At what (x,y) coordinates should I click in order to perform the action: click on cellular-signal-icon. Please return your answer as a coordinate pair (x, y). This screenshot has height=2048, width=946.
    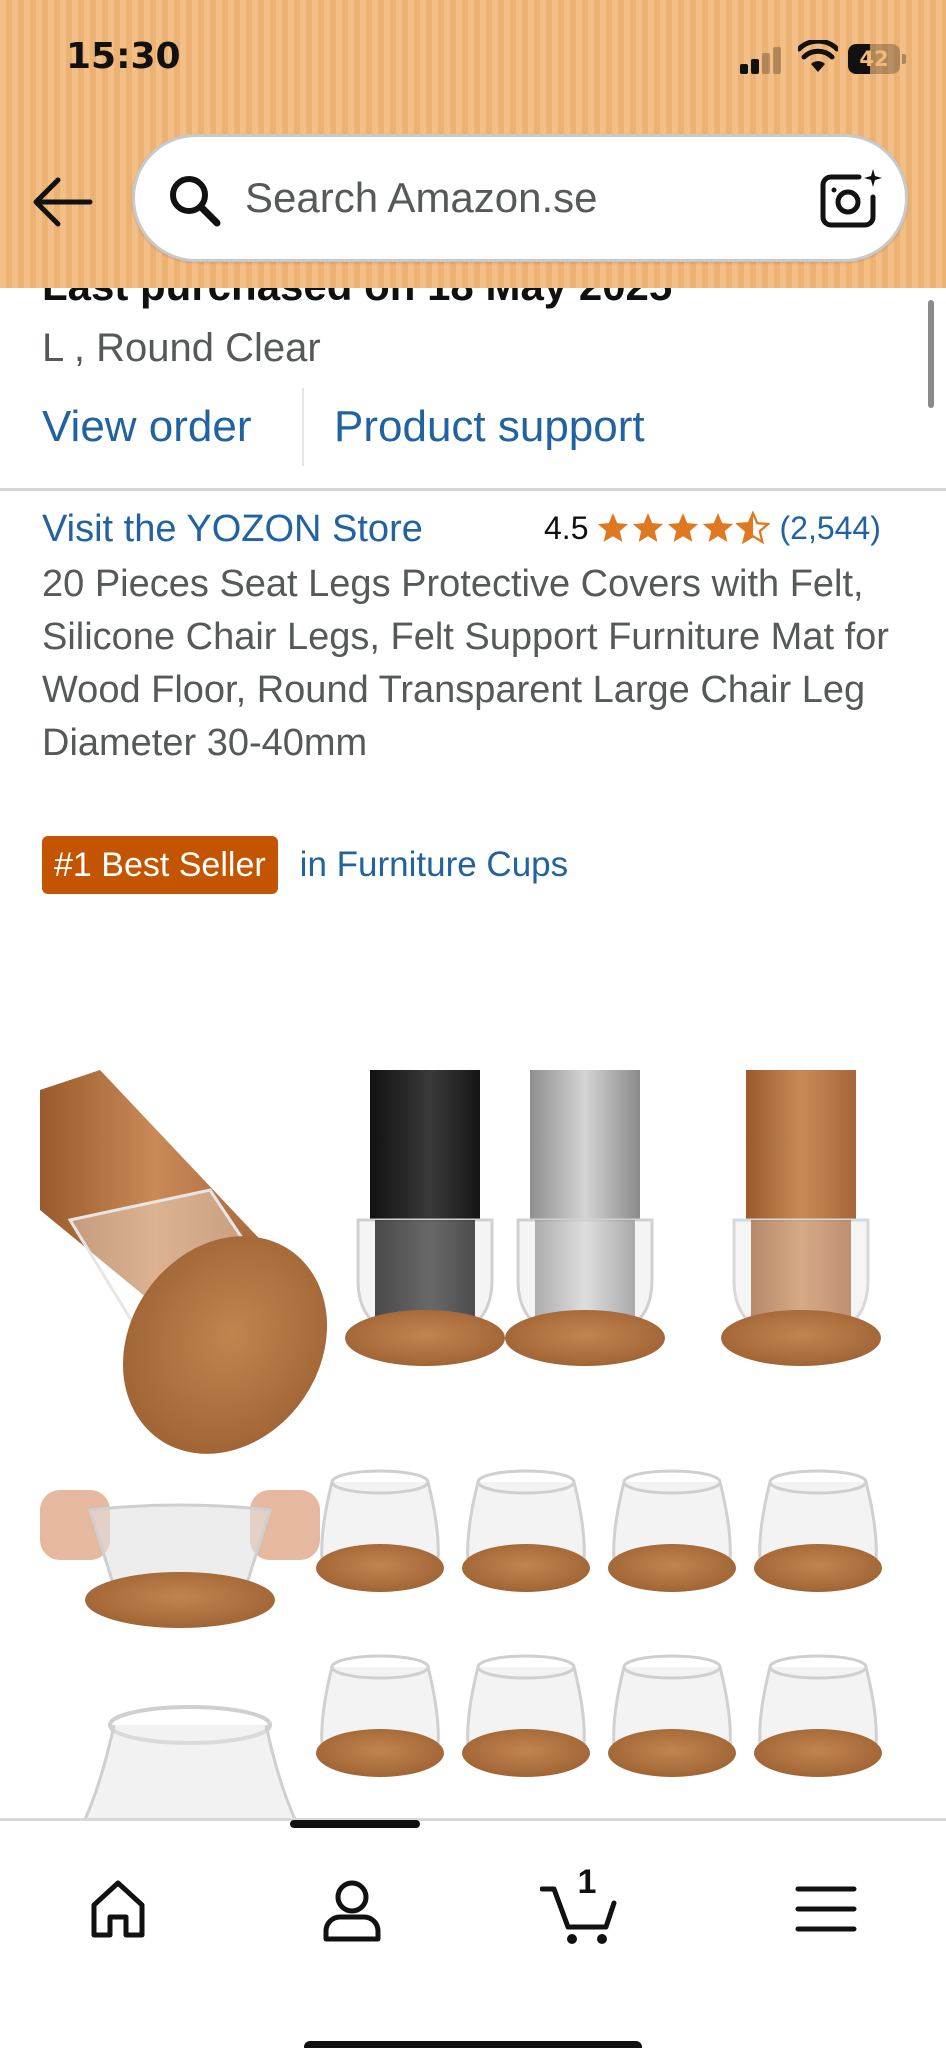
    Looking at the image, I should click on (764, 59).